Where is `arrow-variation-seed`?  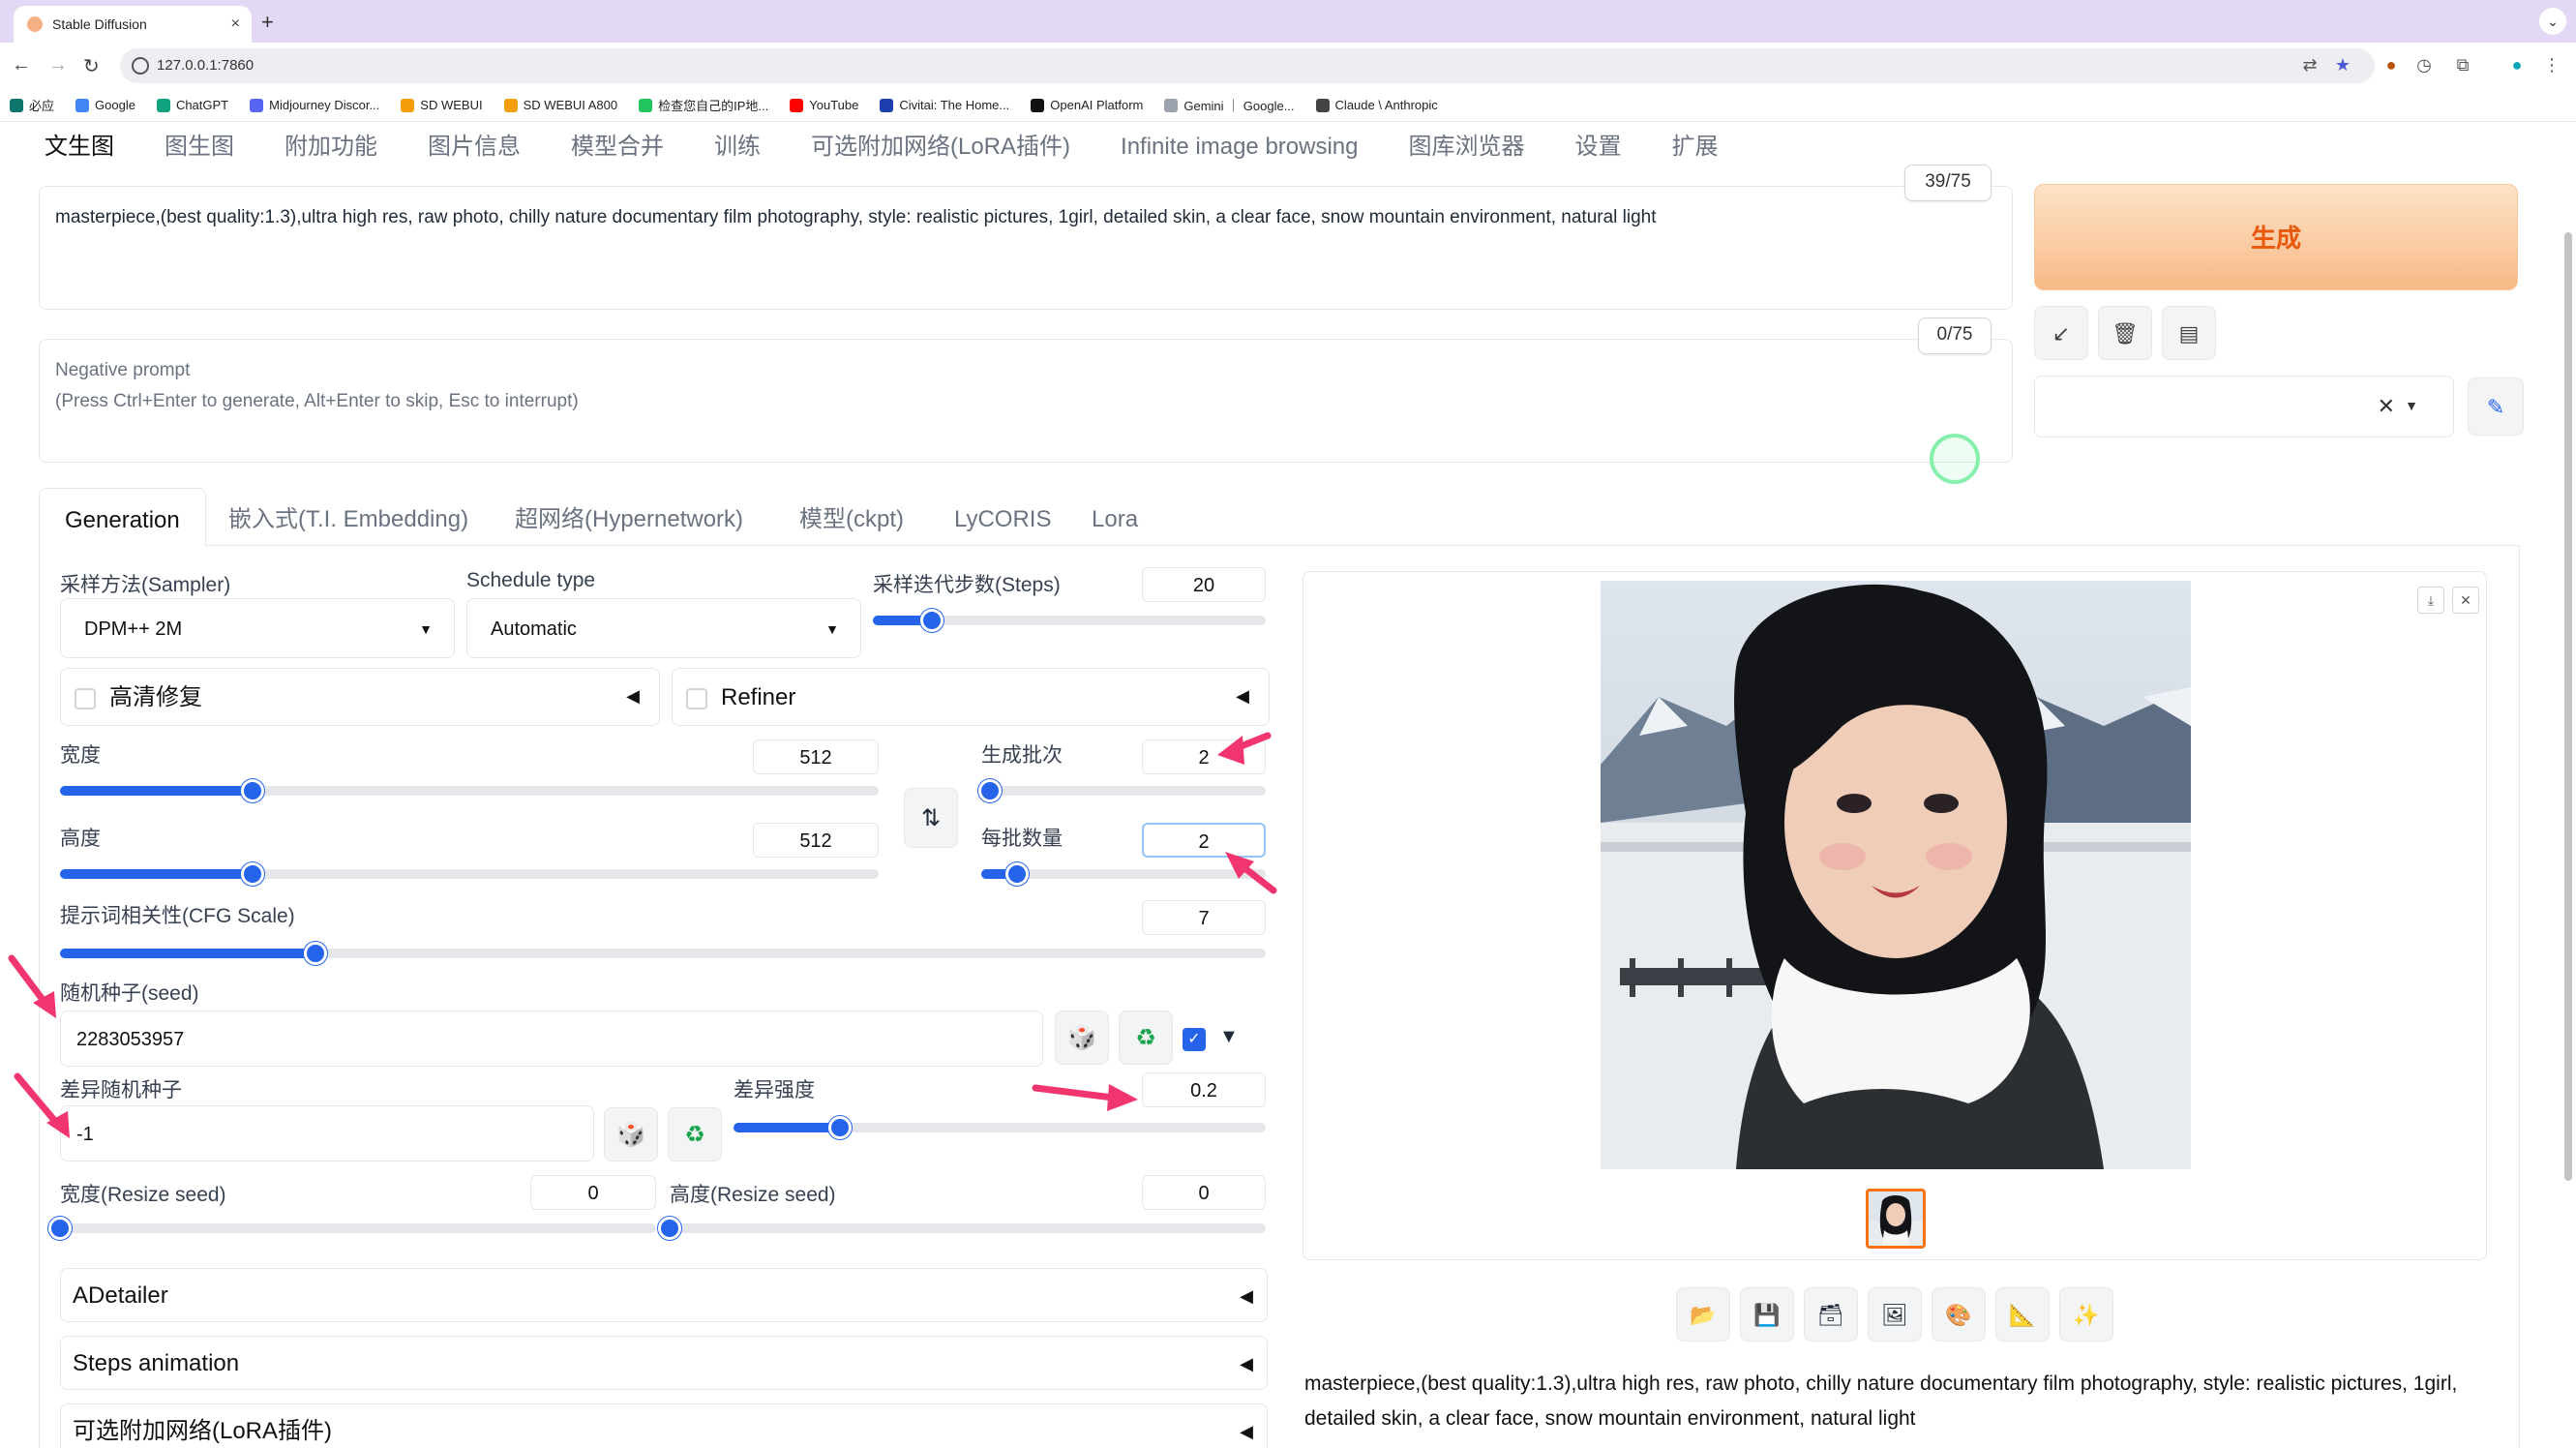 arrow-variation-seed is located at coordinates (38, 1100).